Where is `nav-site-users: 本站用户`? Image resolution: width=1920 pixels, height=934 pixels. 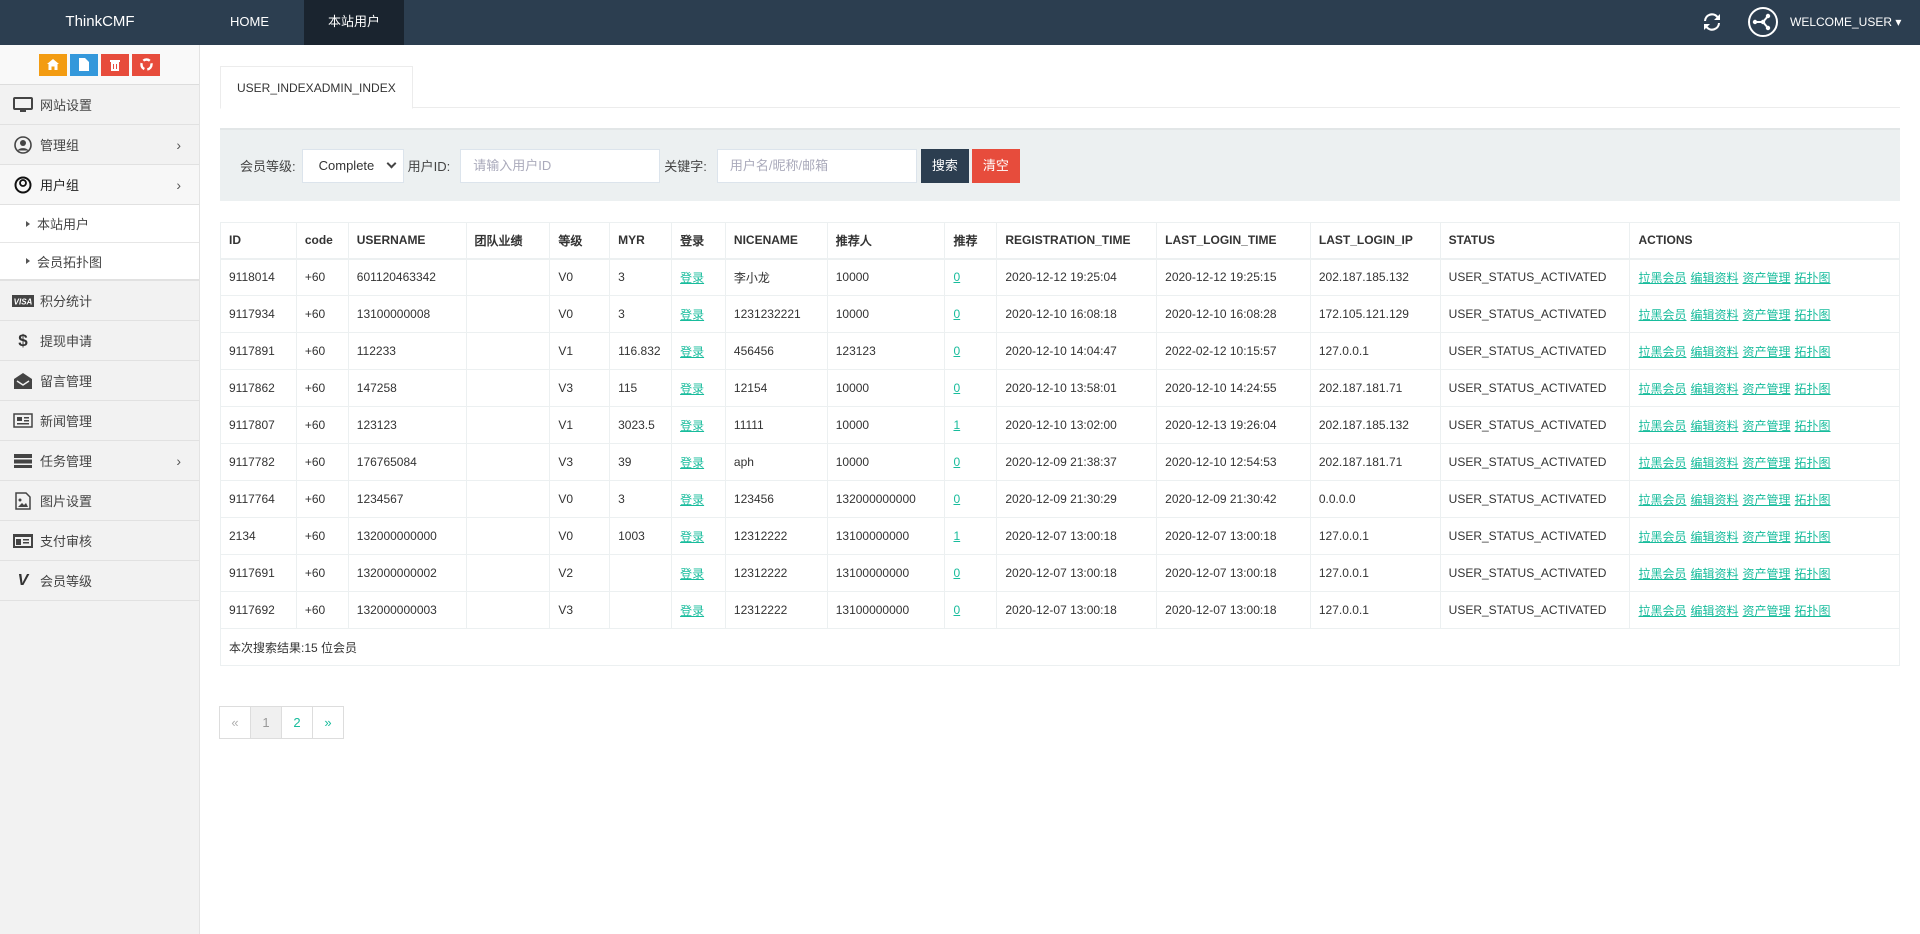
nav-site-users: 本站用户 is located at coordinates (354, 22).